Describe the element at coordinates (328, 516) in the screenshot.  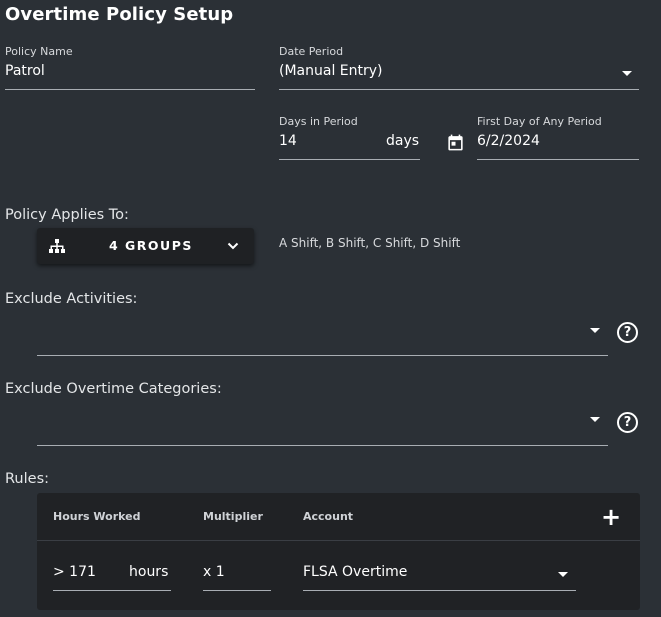
I see `header-account: Account` at that location.